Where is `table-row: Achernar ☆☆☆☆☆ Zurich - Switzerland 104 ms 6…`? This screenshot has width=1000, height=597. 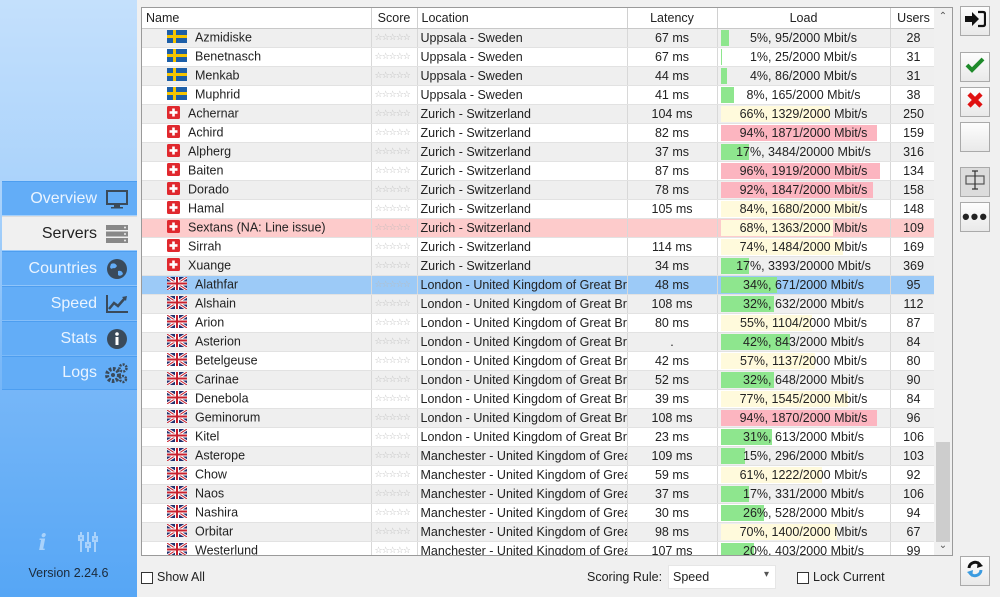
table-row: Achernar ☆☆☆☆☆ Zurich - Switzerland 104 ms 6… is located at coordinates (540, 114).